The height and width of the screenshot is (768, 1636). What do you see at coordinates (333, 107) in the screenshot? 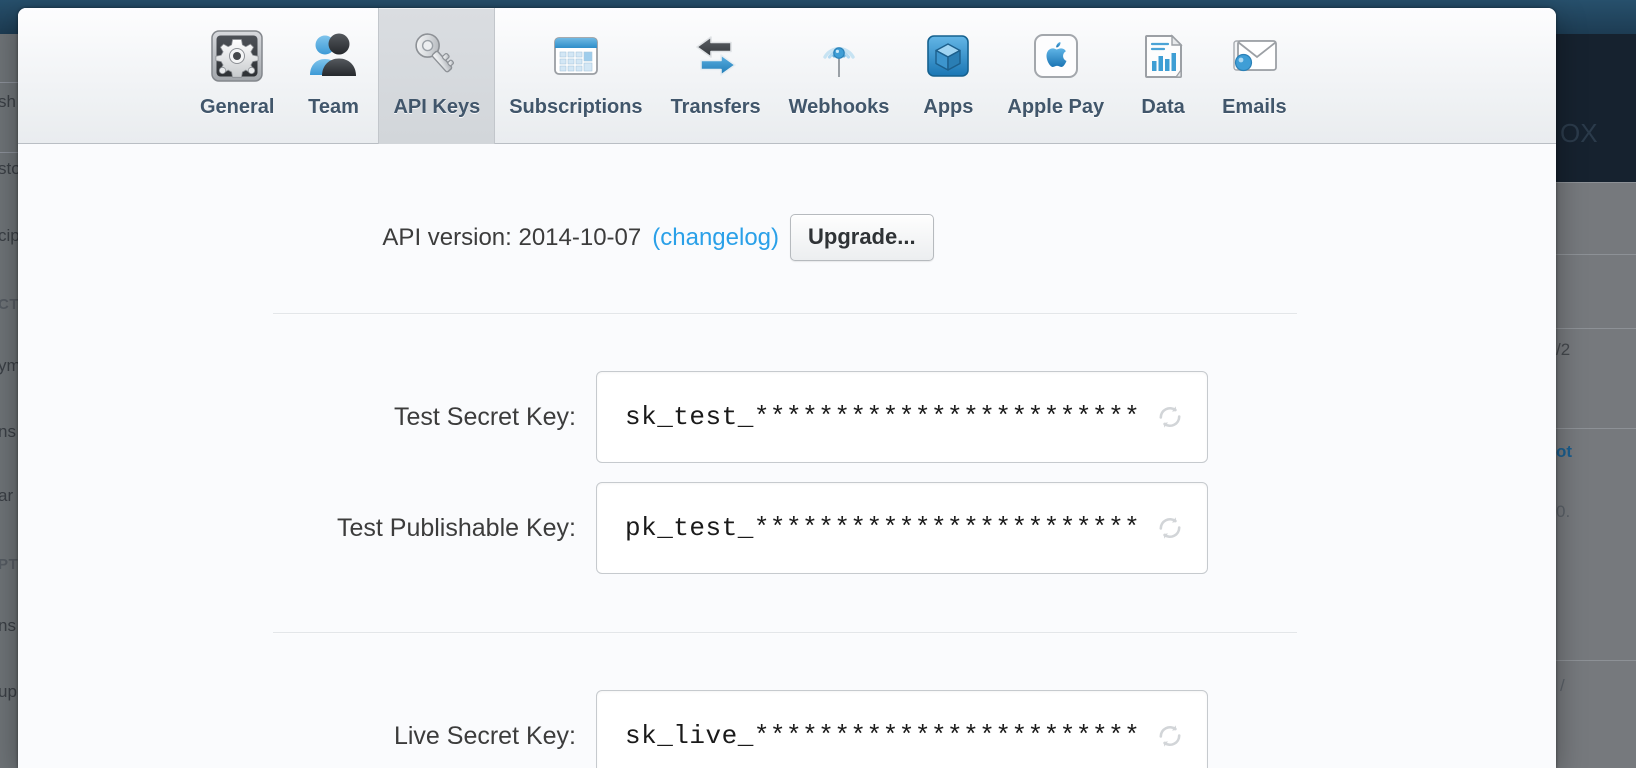
I see `tab-team-label: Team` at bounding box center [333, 107].